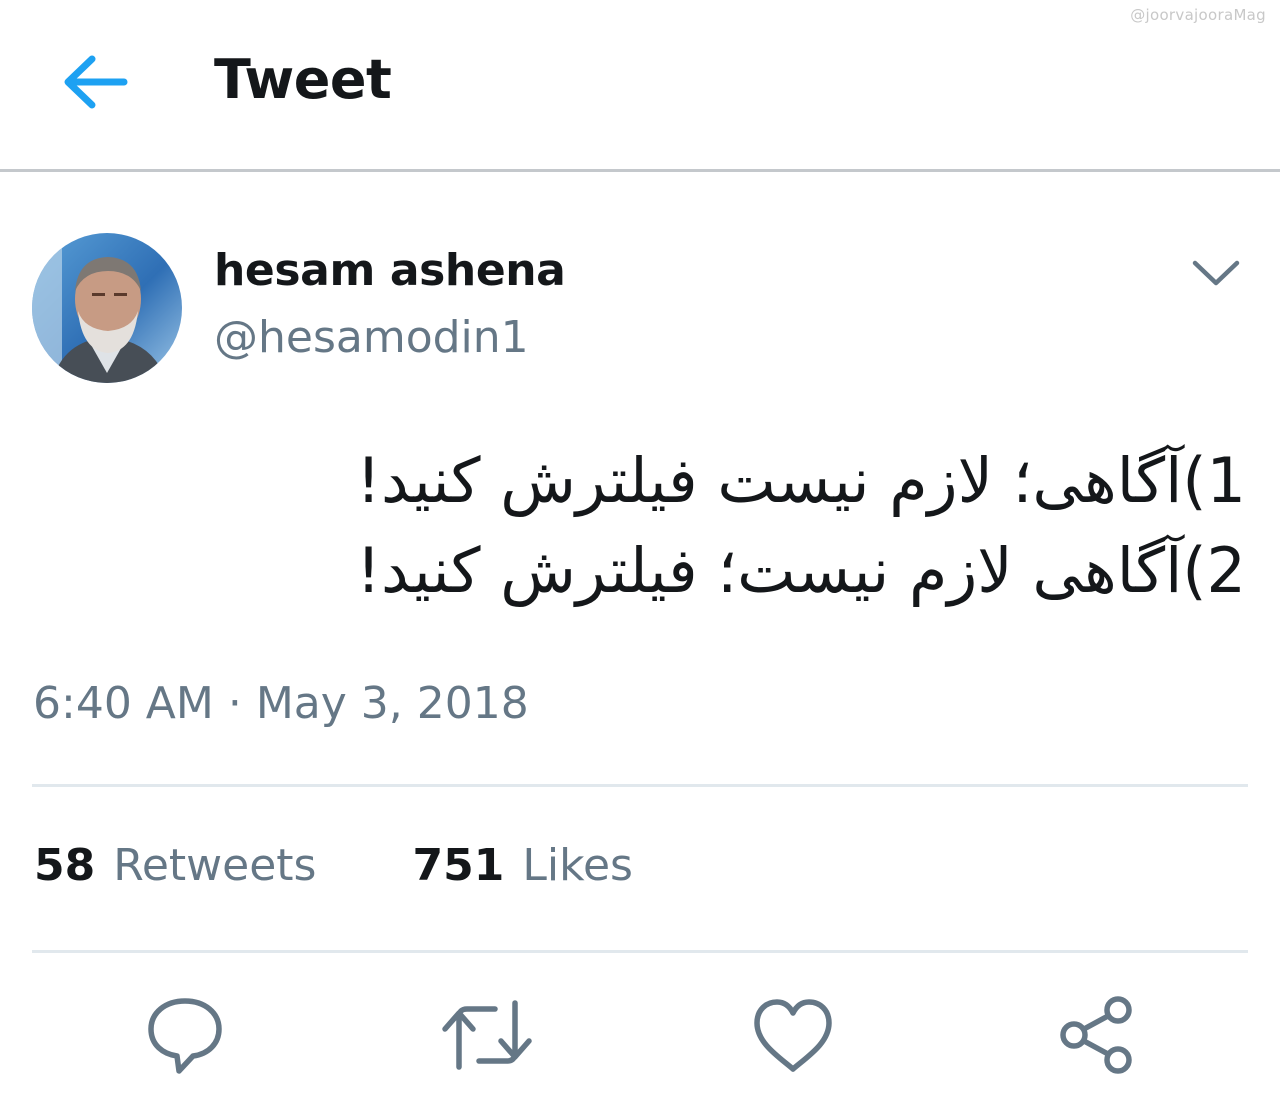 Image resolution: width=1280 pixels, height=1113 pixels. Describe the element at coordinates (65, 865) in the screenshot. I see `retweets-count: 58` at that location.